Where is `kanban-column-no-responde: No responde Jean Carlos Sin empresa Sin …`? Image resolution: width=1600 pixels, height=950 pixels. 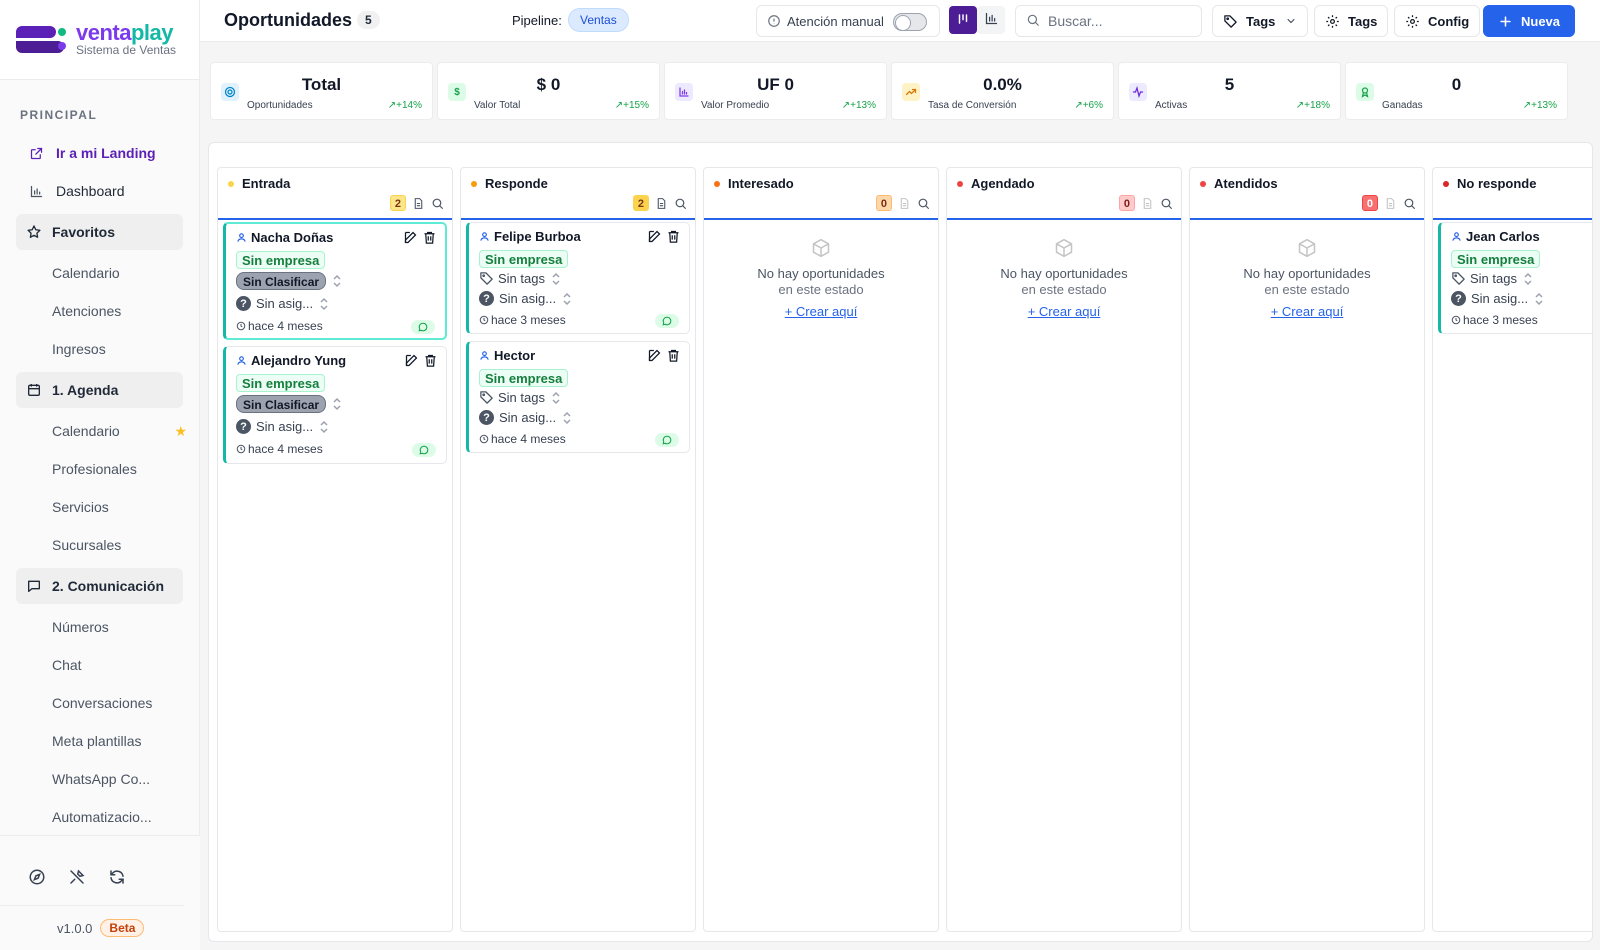 kanban-column-no-responde: No responde Jean Carlos Sin empresa Sin … is located at coordinates (1512, 549).